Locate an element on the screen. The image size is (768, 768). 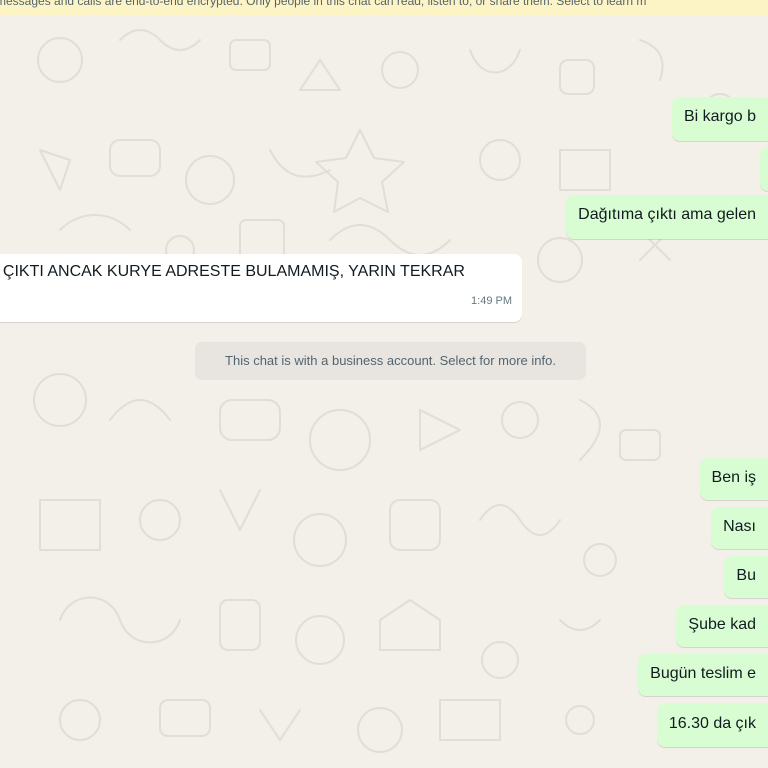
message-time: 1:49 PM is located at coordinates (491, 301).